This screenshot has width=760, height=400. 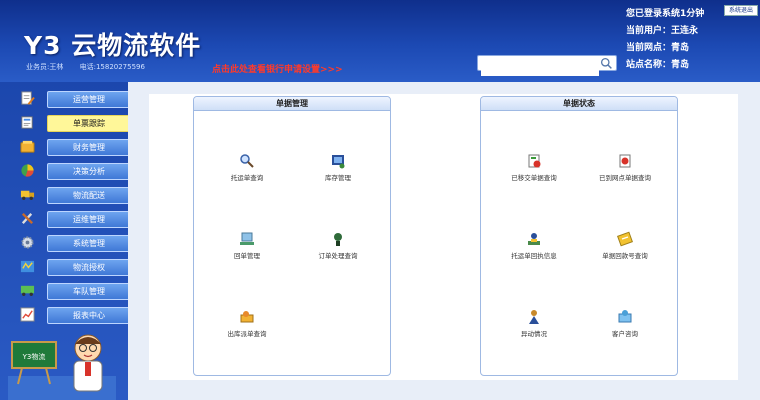 I want to click on payment-code-icon, so click(x=625, y=239).